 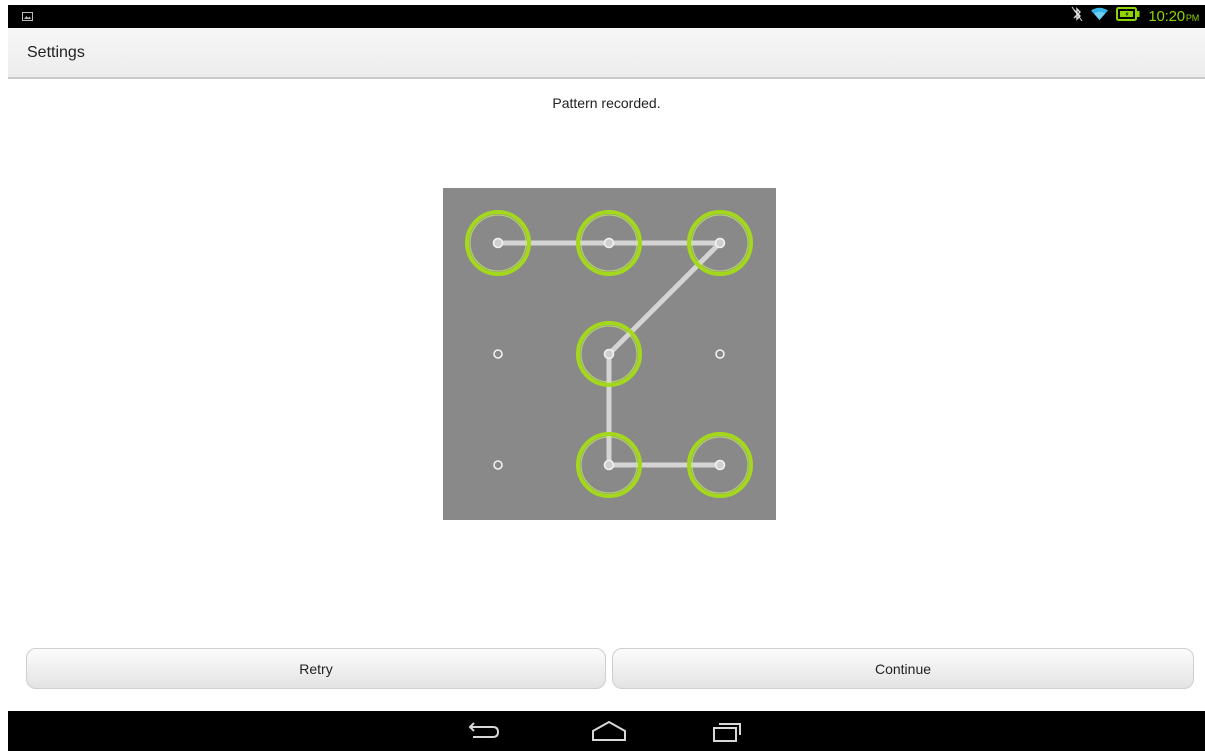 I want to click on retry-button: Retry, so click(x=316, y=668).